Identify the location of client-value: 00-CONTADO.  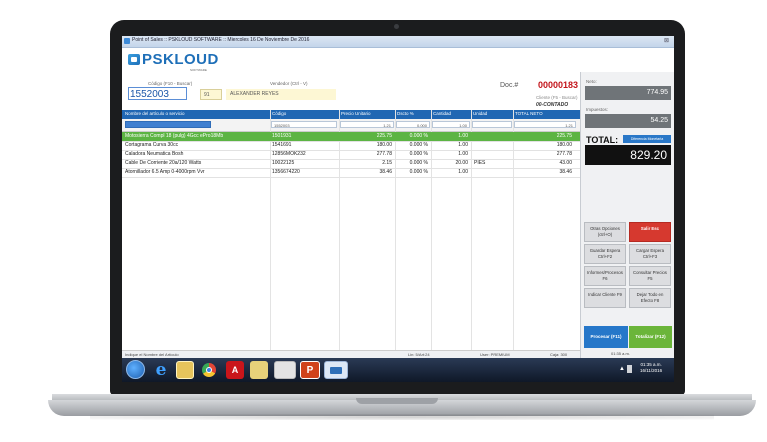
(552, 105).